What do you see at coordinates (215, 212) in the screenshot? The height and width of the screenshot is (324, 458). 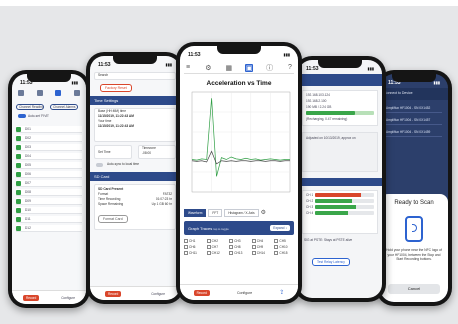 I see `tab-fft: FFT` at bounding box center [215, 212].